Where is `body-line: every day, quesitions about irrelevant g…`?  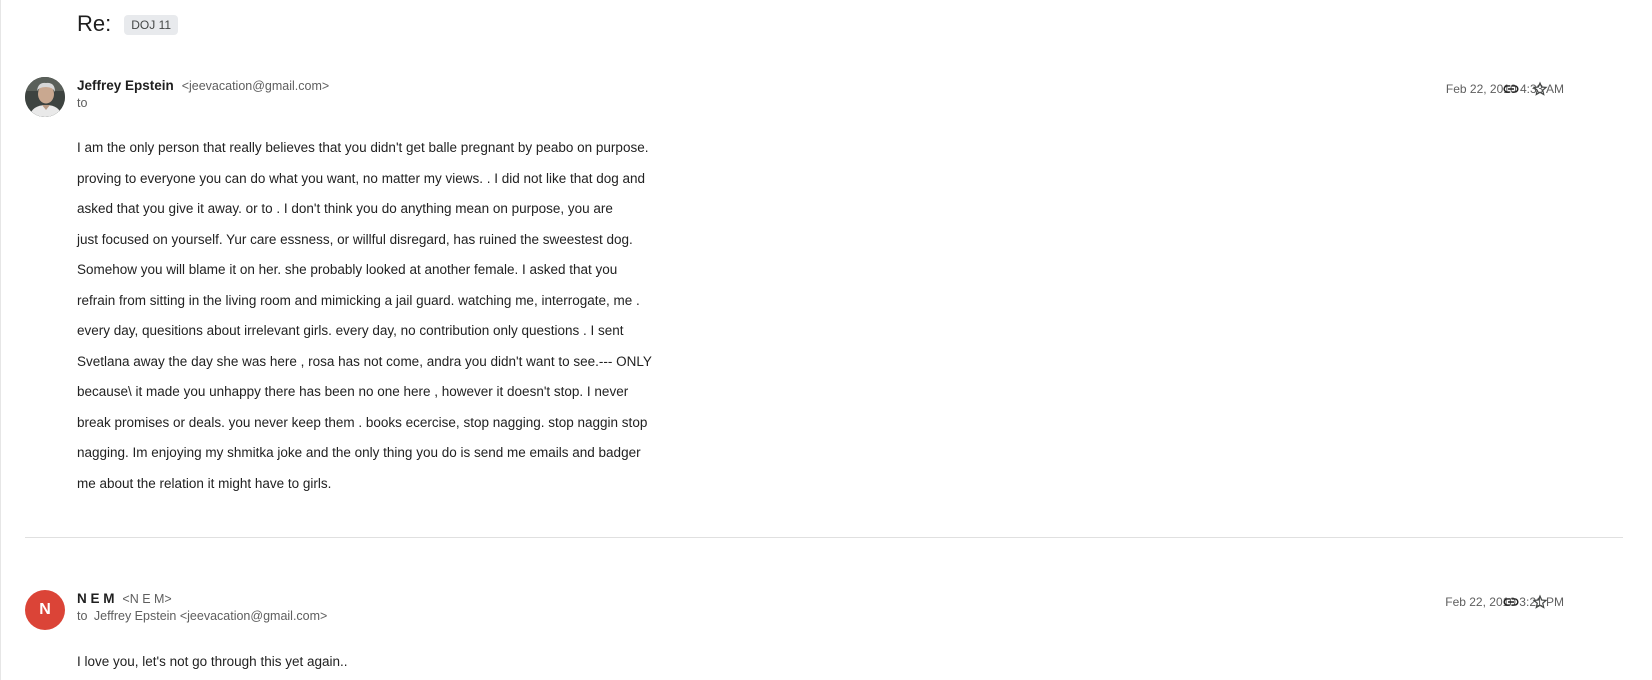
body-line: every day, quesitions about irrelevant g… is located at coordinates (350, 330).